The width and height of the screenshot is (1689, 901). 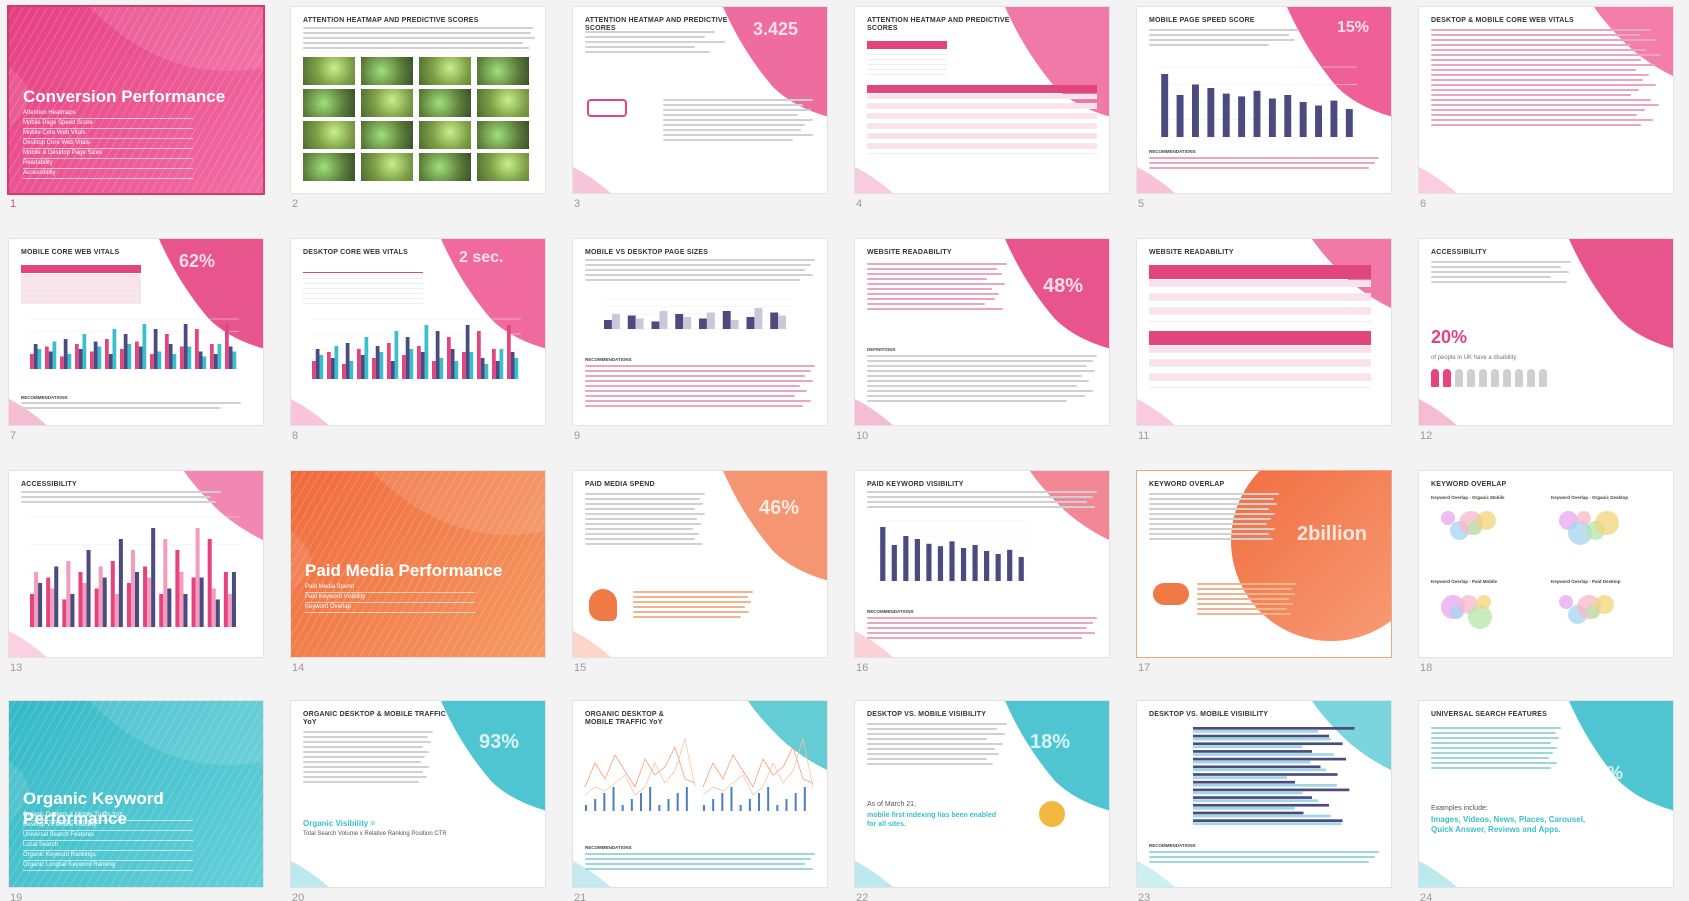 I want to click on contents-item: Organic Longtail Keyword Ranking, so click(x=108, y=866).